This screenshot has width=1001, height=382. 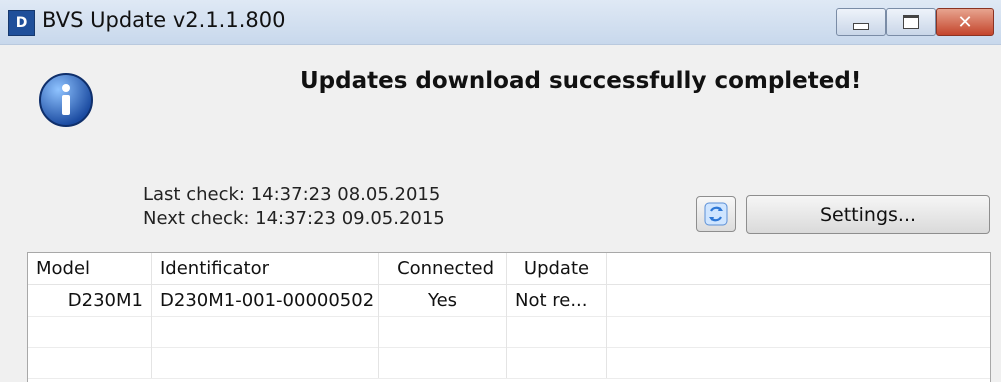 I want to click on minimize-icon, so click(x=861, y=26).